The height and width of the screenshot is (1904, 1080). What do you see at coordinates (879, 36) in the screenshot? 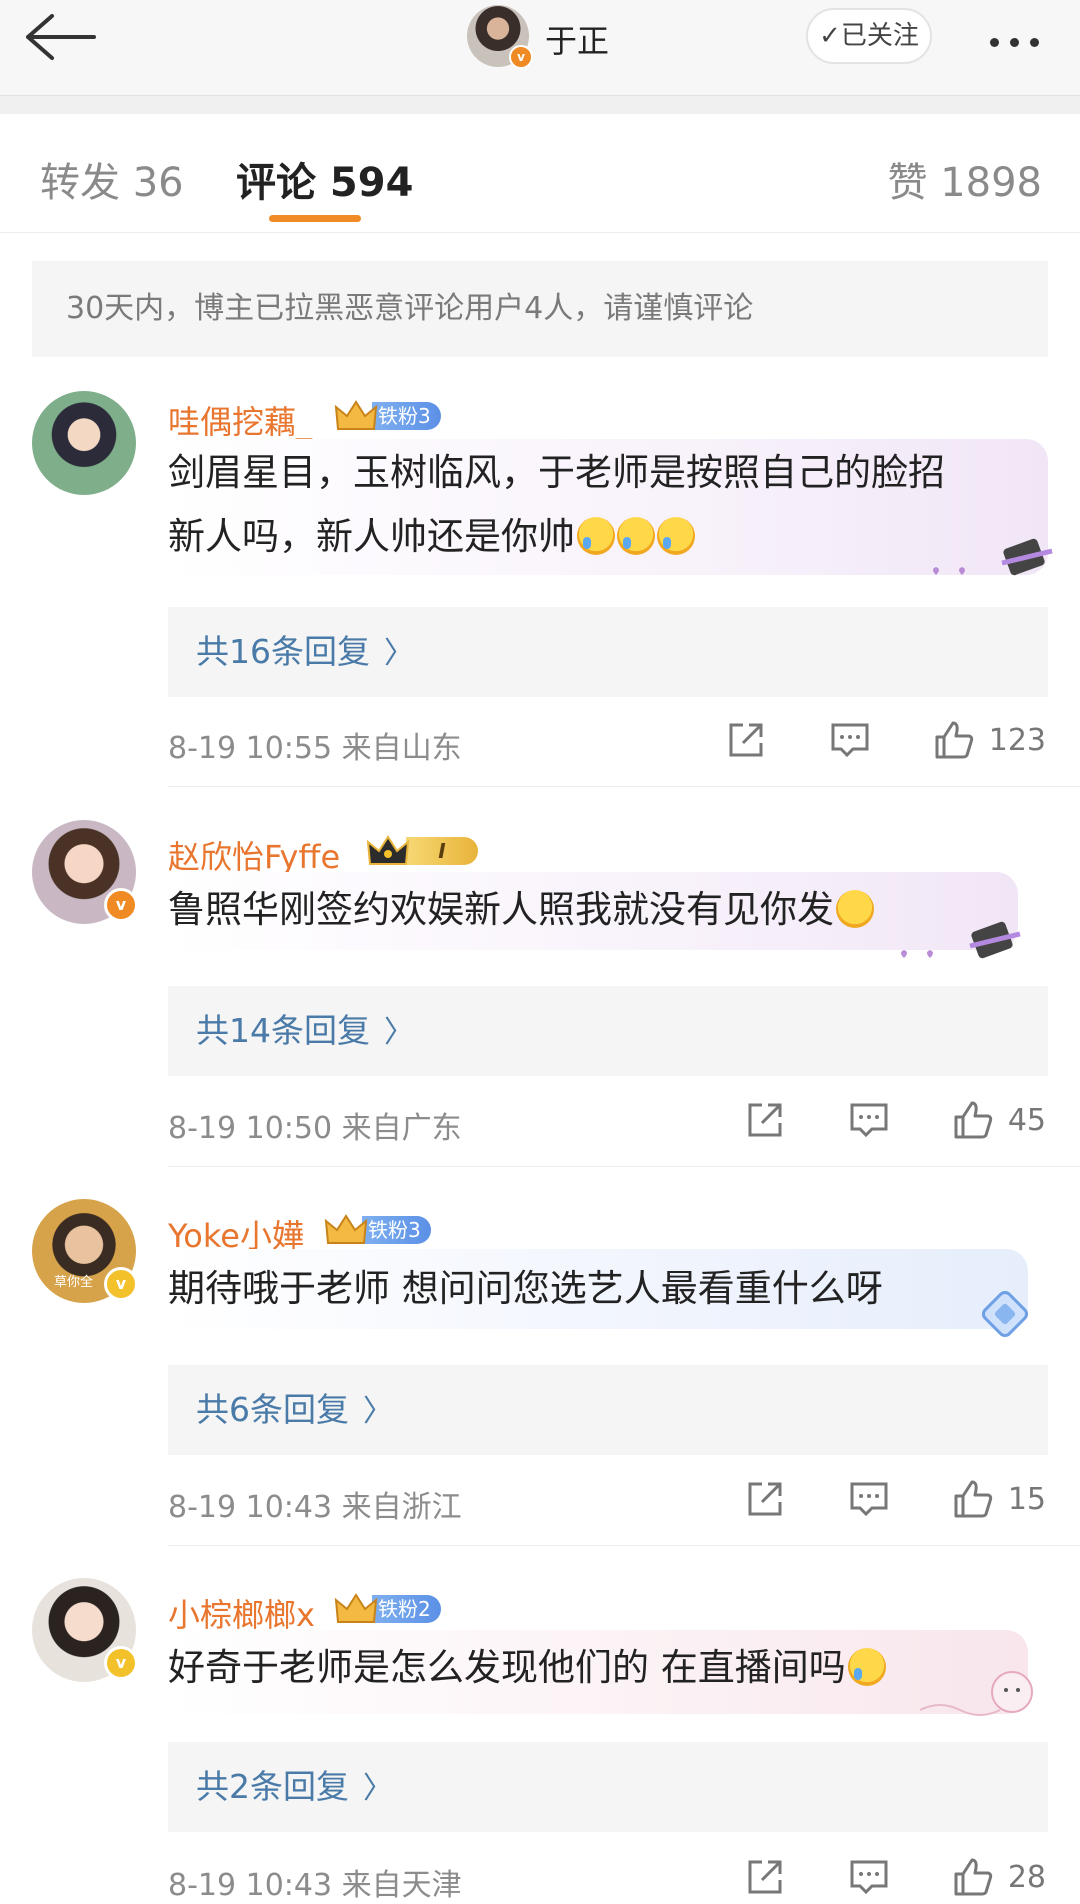
I see `follow-label: 已关注` at bounding box center [879, 36].